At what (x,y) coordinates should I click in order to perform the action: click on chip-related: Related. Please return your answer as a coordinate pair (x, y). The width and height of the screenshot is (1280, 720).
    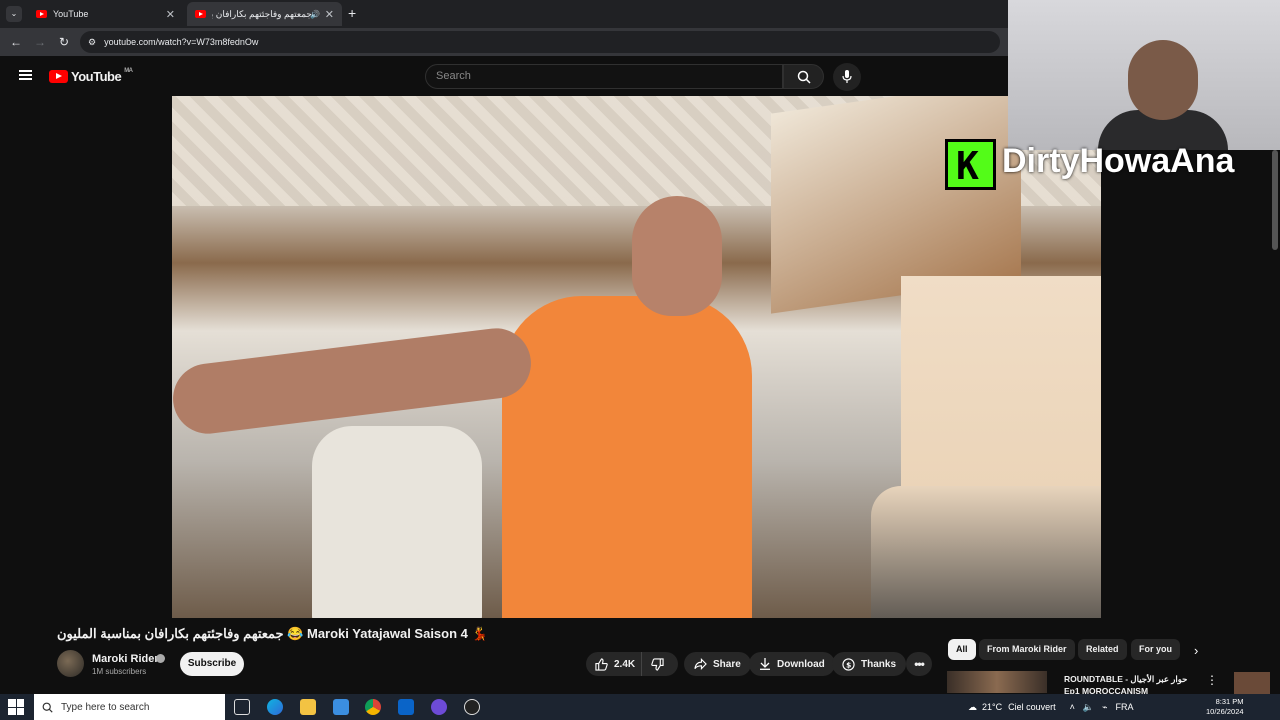
    Looking at the image, I should click on (1102, 649).